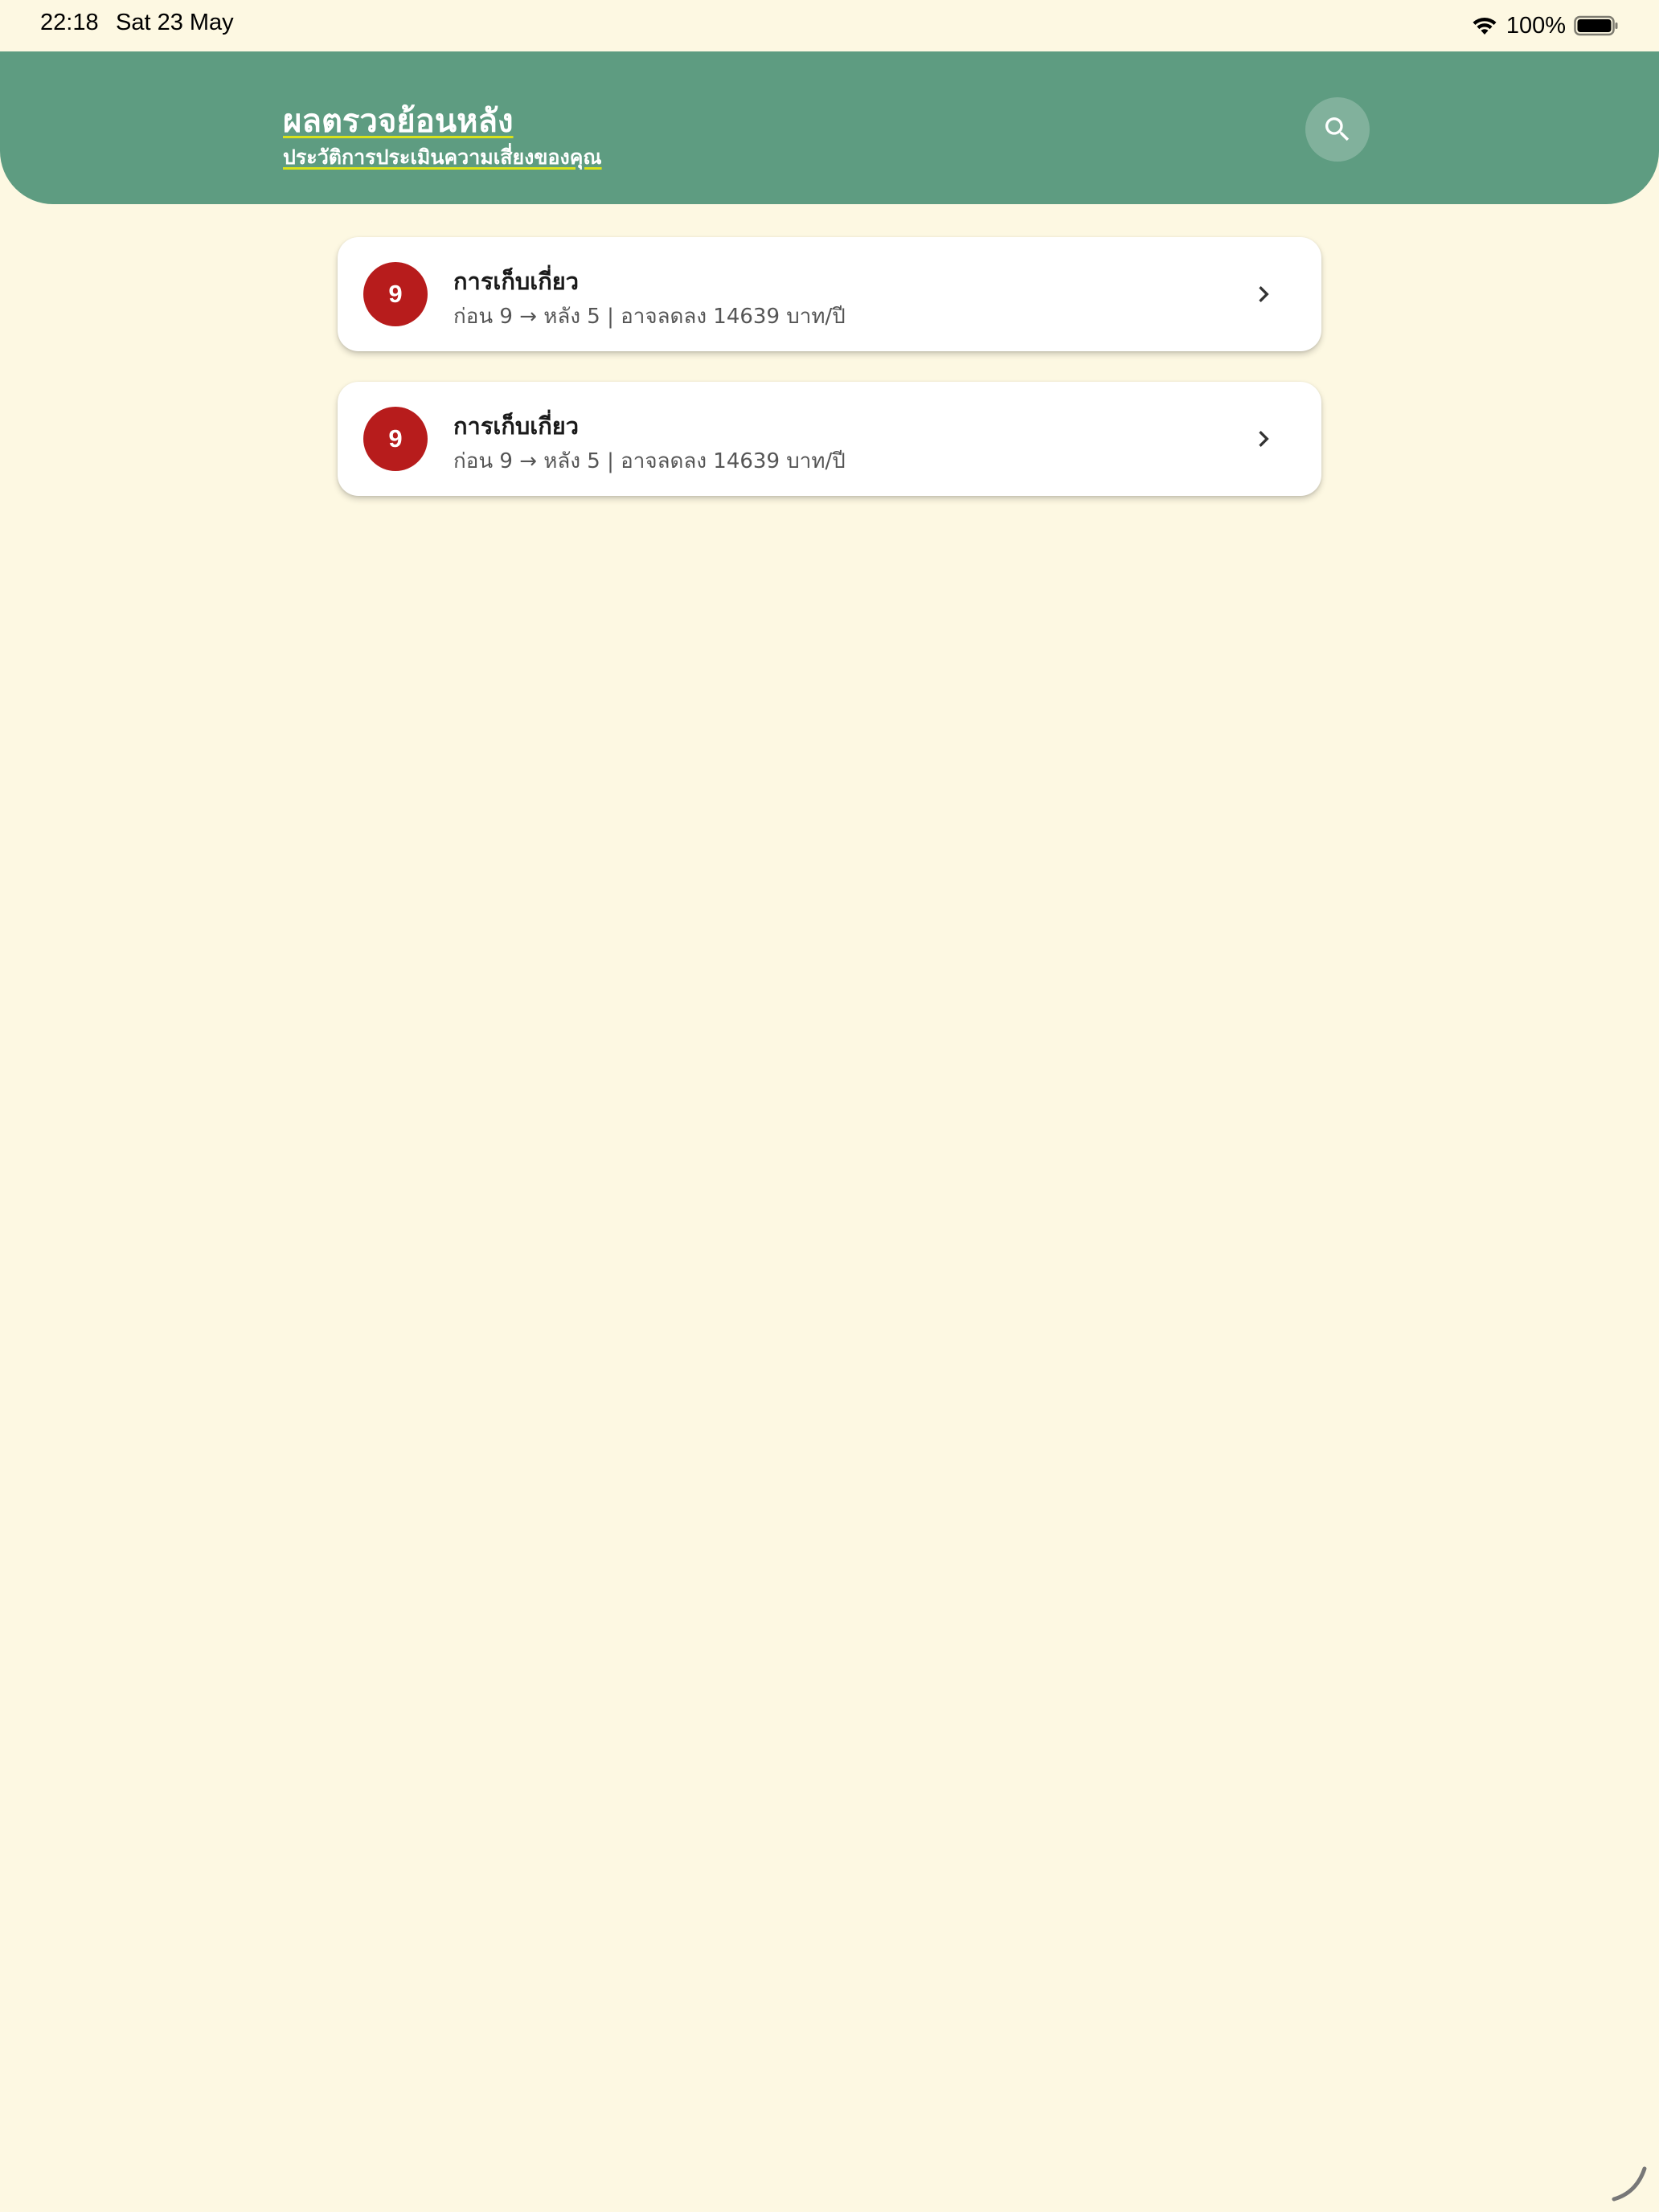  Describe the element at coordinates (829, 25) in the screenshot. I see `status-bar: 22:18 Sat 23 May 100%` at that location.